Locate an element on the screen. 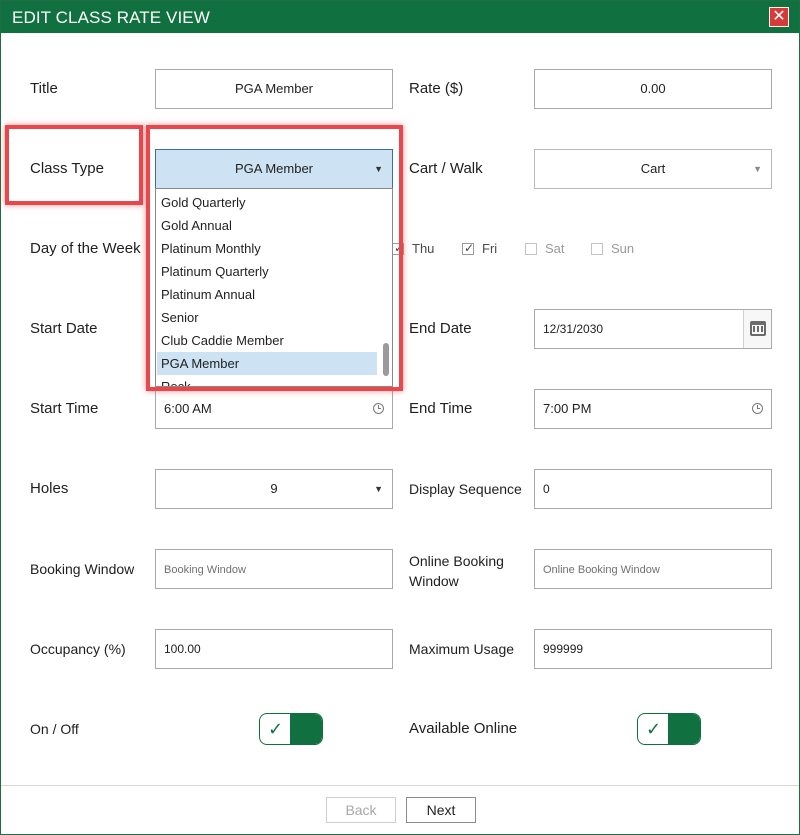 This screenshot has width=800, height=835. day-checkbox-sun: Sun is located at coordinates (612, 248).